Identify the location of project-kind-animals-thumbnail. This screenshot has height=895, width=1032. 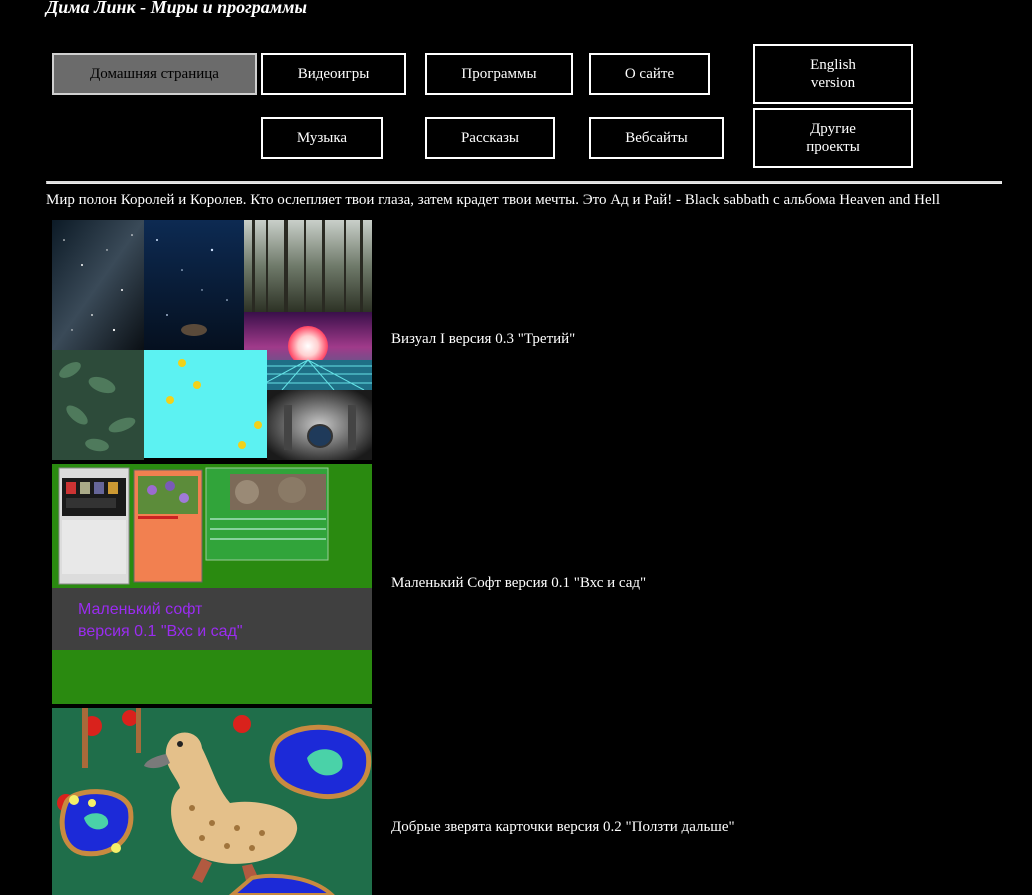
(212, 801).